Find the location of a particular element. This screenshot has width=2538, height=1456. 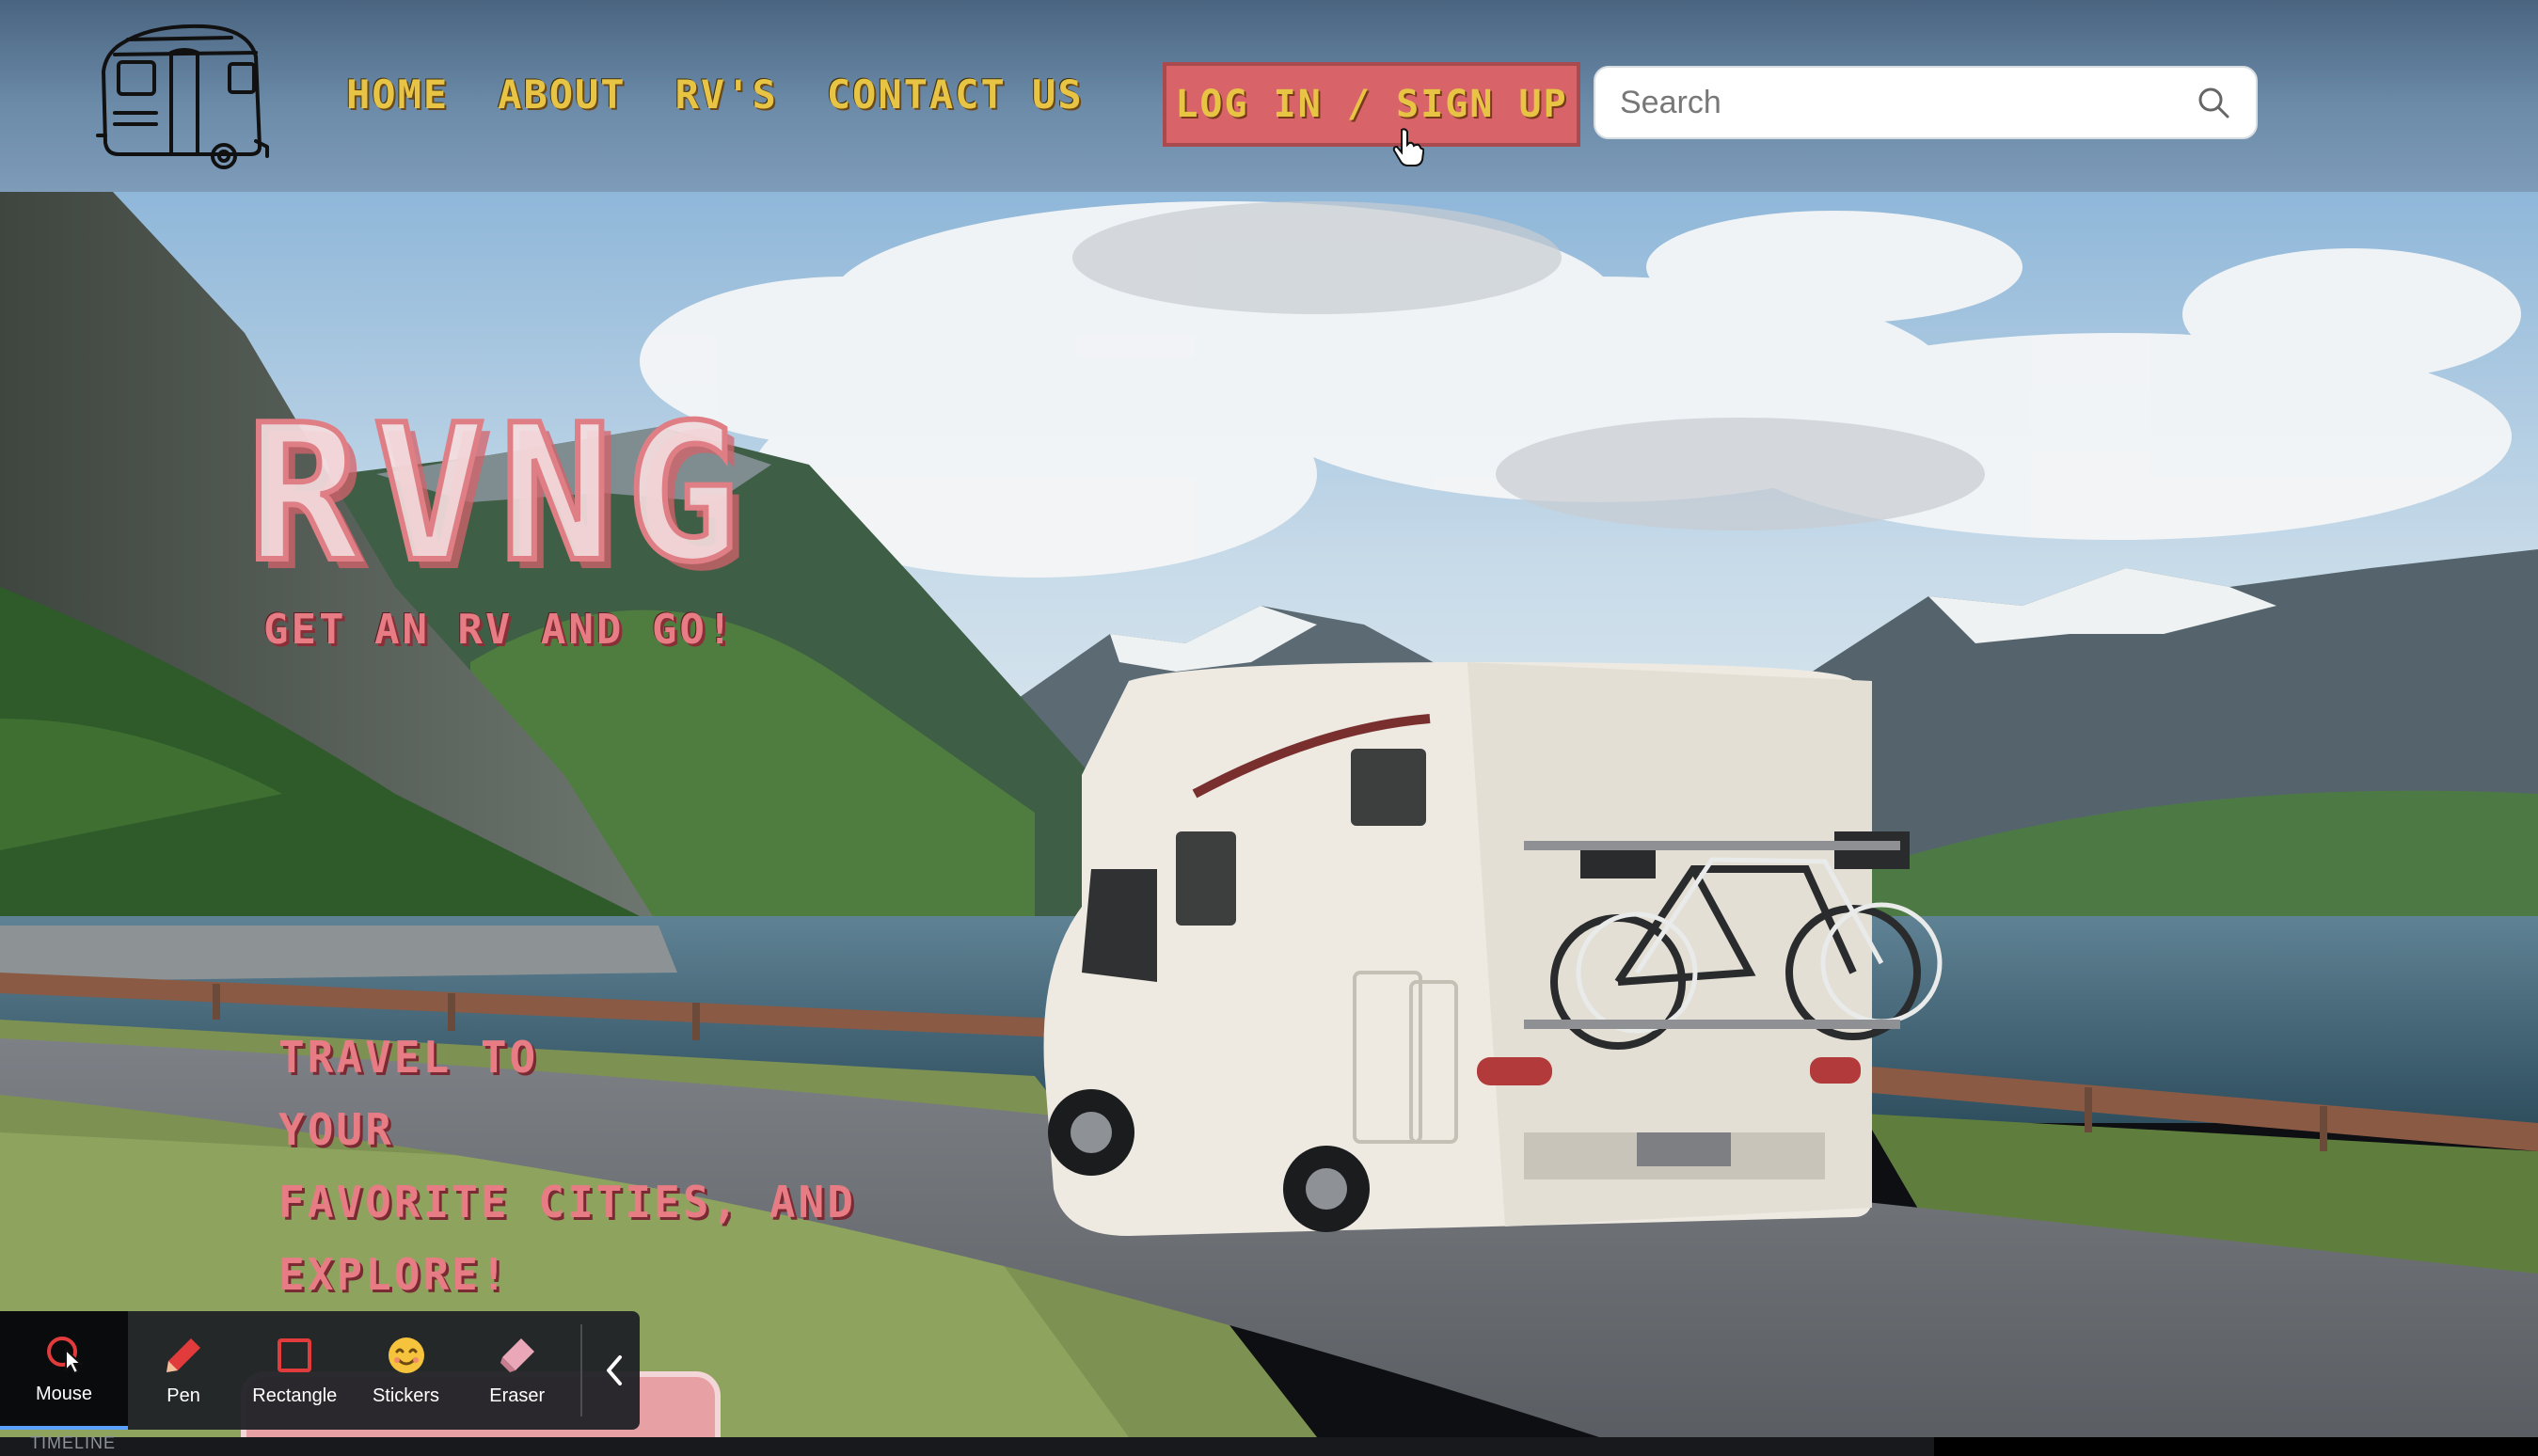

rectangle-tool-button: Rectangle is located at coordinates (295, 1370).